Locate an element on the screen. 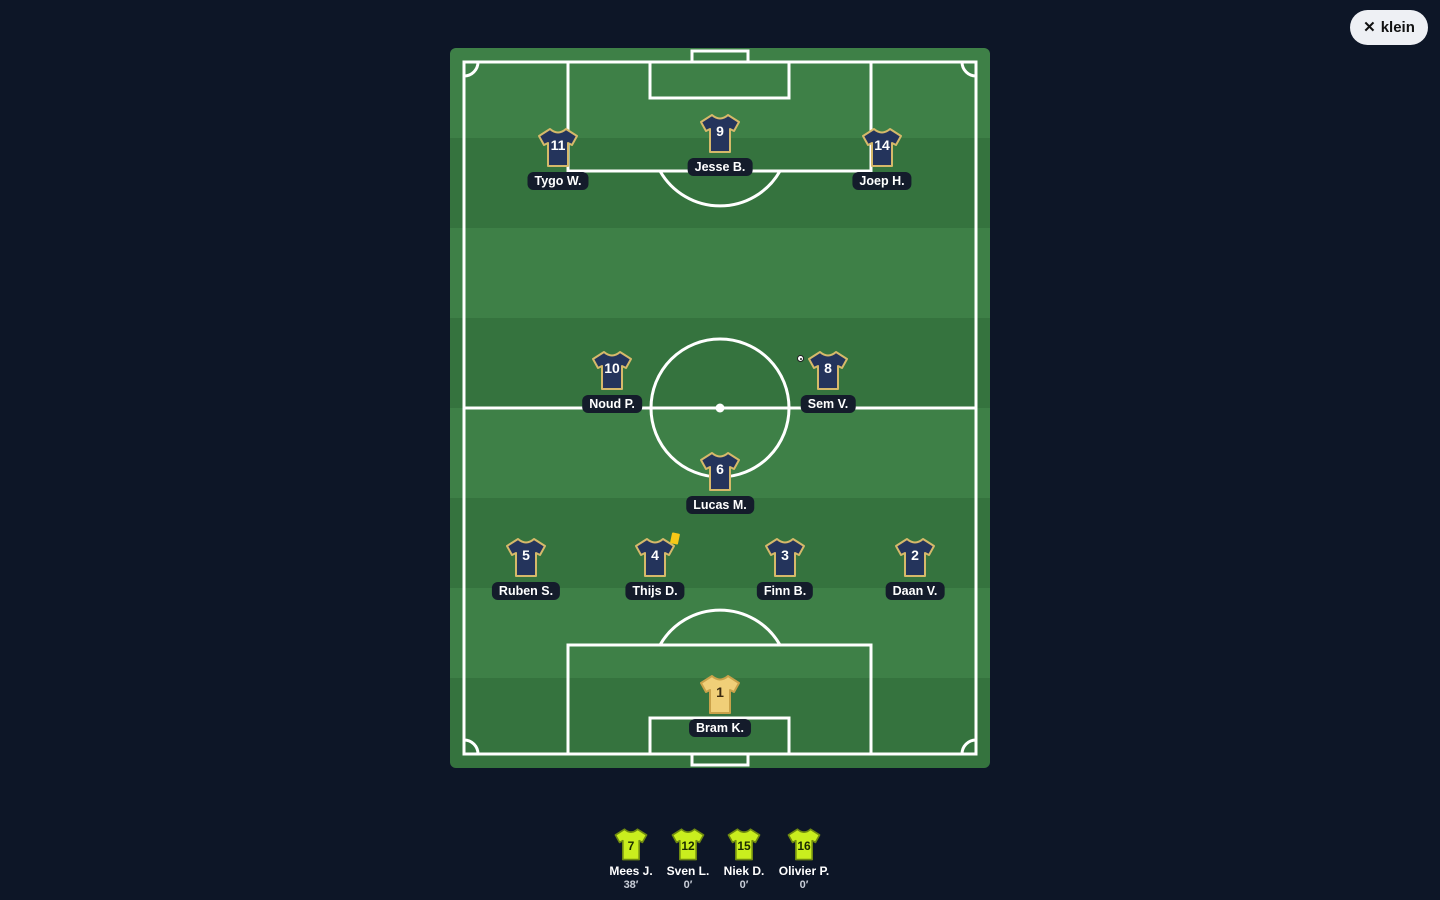 The image size is (1440, 900). shirt-number: 12 is located at coordinates (688, 846).